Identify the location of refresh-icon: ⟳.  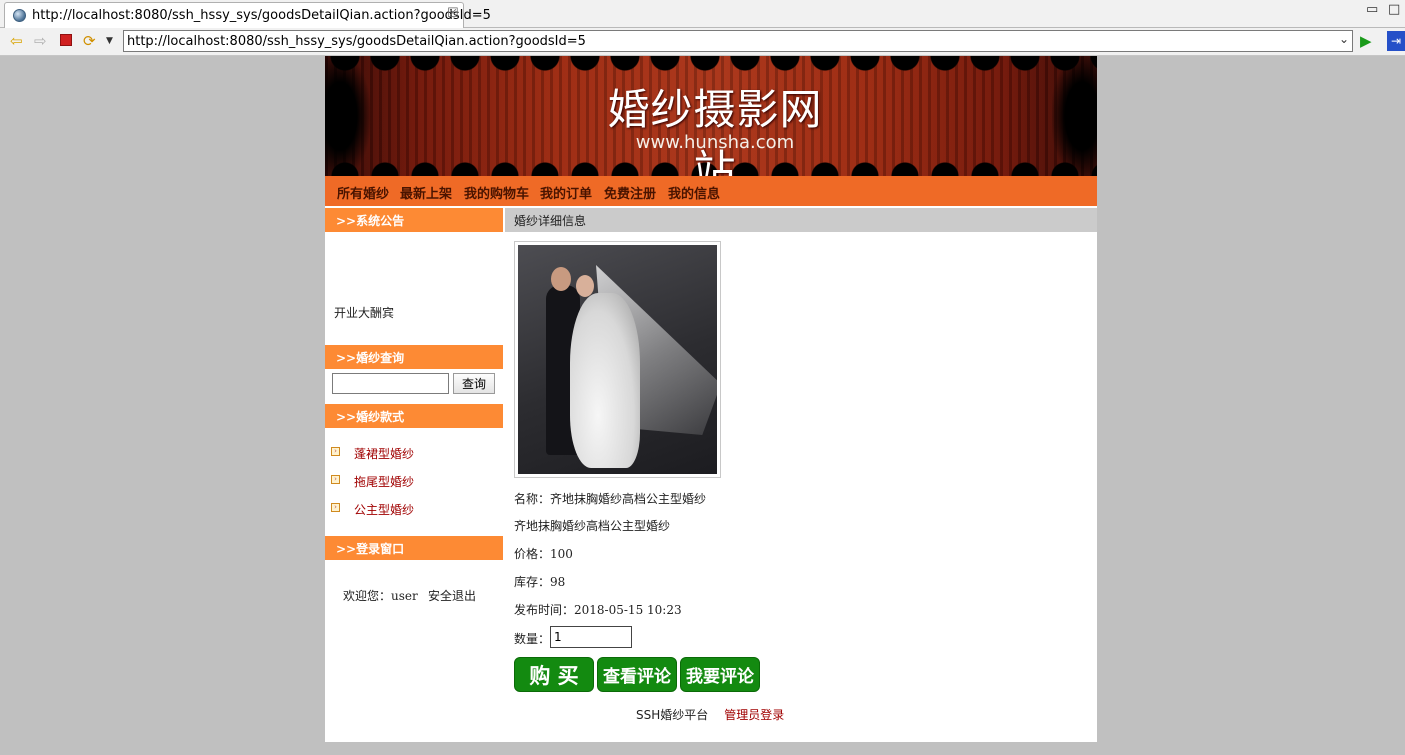
(89, 41).